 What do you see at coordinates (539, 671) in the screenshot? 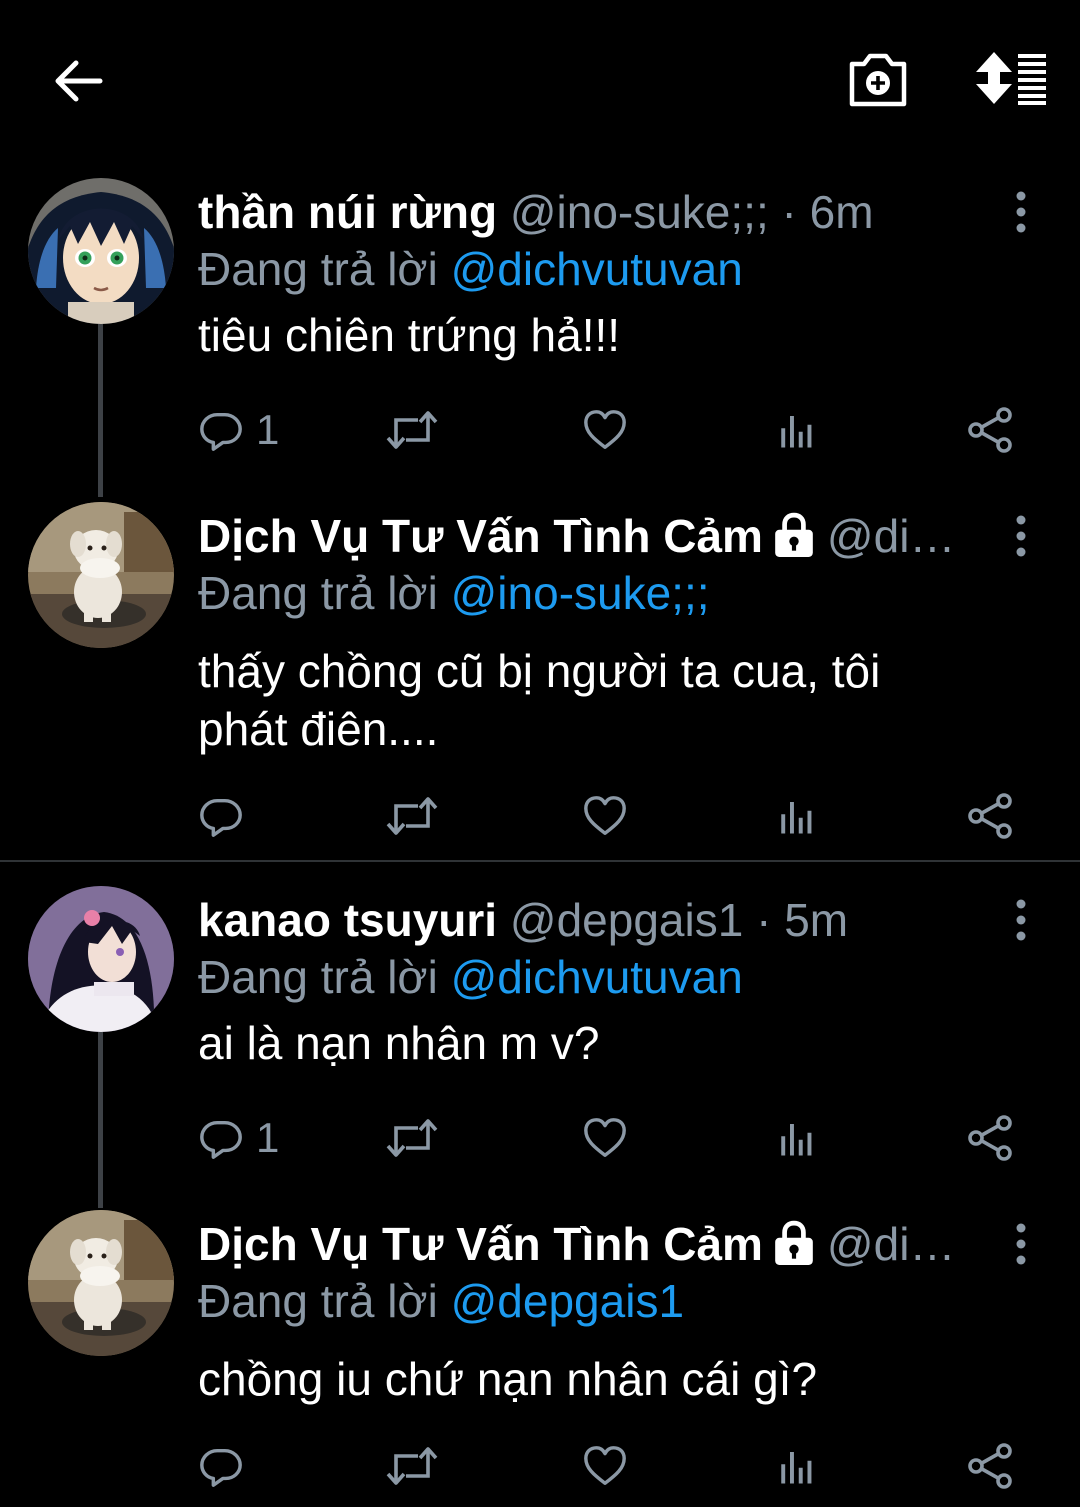
I see `tweet-text-line: thấy chồng cũ bị người ta cua, tôi` at bounding box center [539, 671].